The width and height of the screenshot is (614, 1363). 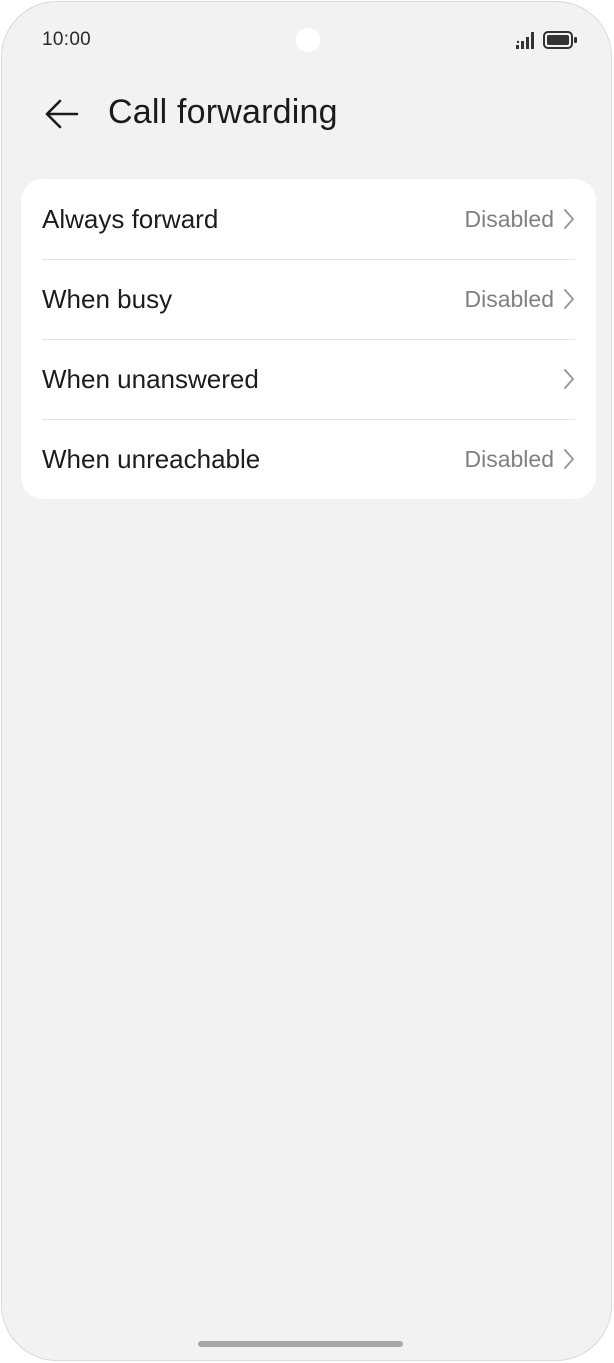 What do you see at coordinates (300, 1344) in the screenshot?
I see `home-indicator` at bounding box center [300, 1344].